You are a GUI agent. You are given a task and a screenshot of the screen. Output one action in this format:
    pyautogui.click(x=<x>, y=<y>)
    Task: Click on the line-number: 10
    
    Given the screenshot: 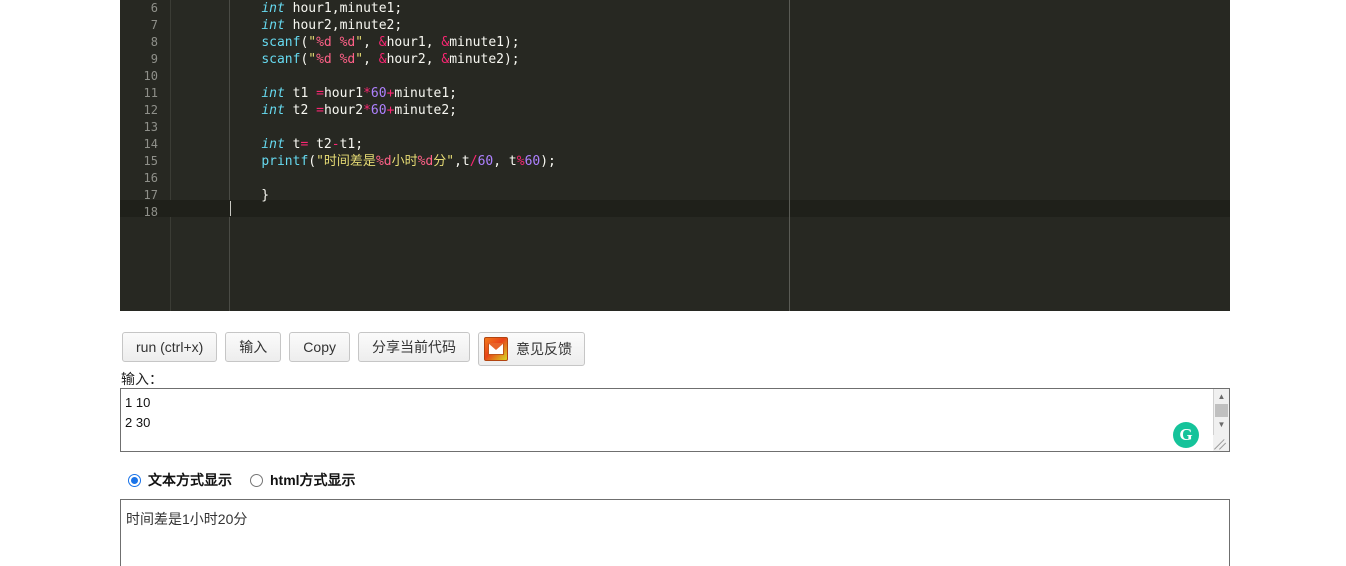 What is the action you would take?
    pyautogui.click(x=150, y=76)
    